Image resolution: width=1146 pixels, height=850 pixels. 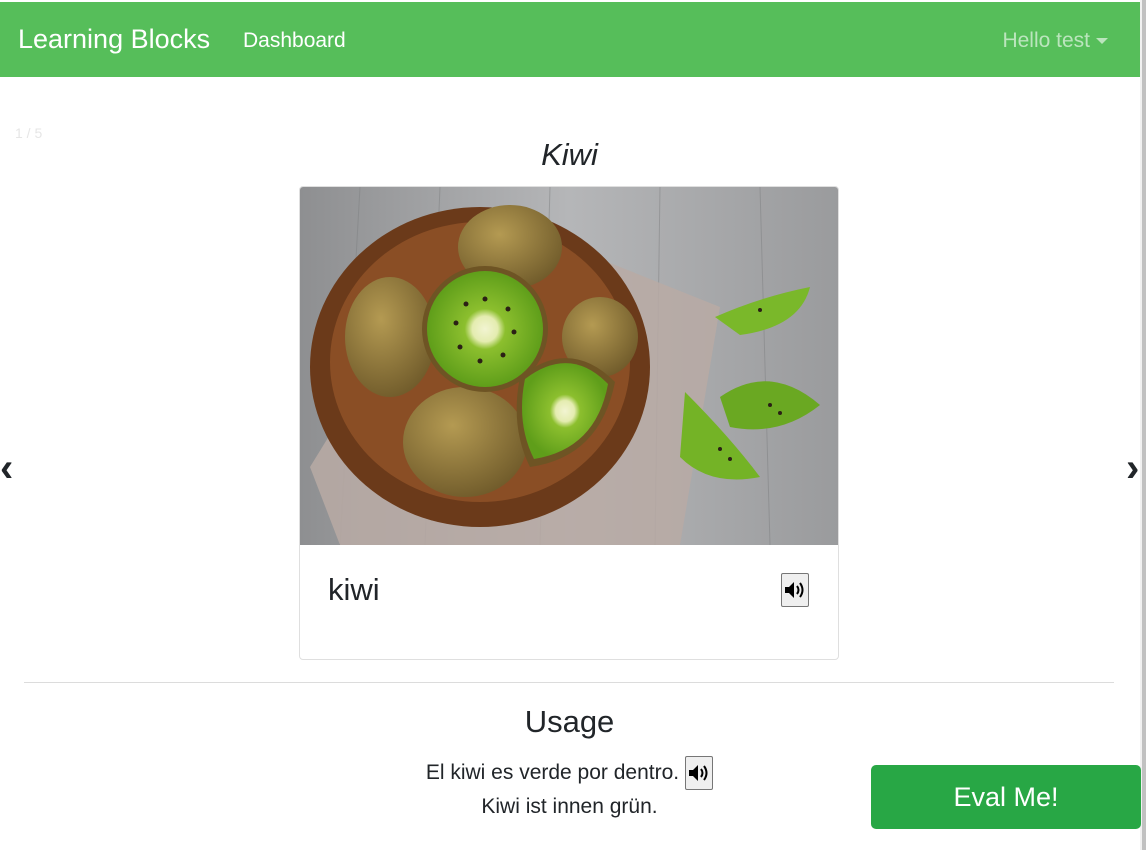 I want to click on user-menu-dropdown: Hello test, so click(x=1055, y=41).